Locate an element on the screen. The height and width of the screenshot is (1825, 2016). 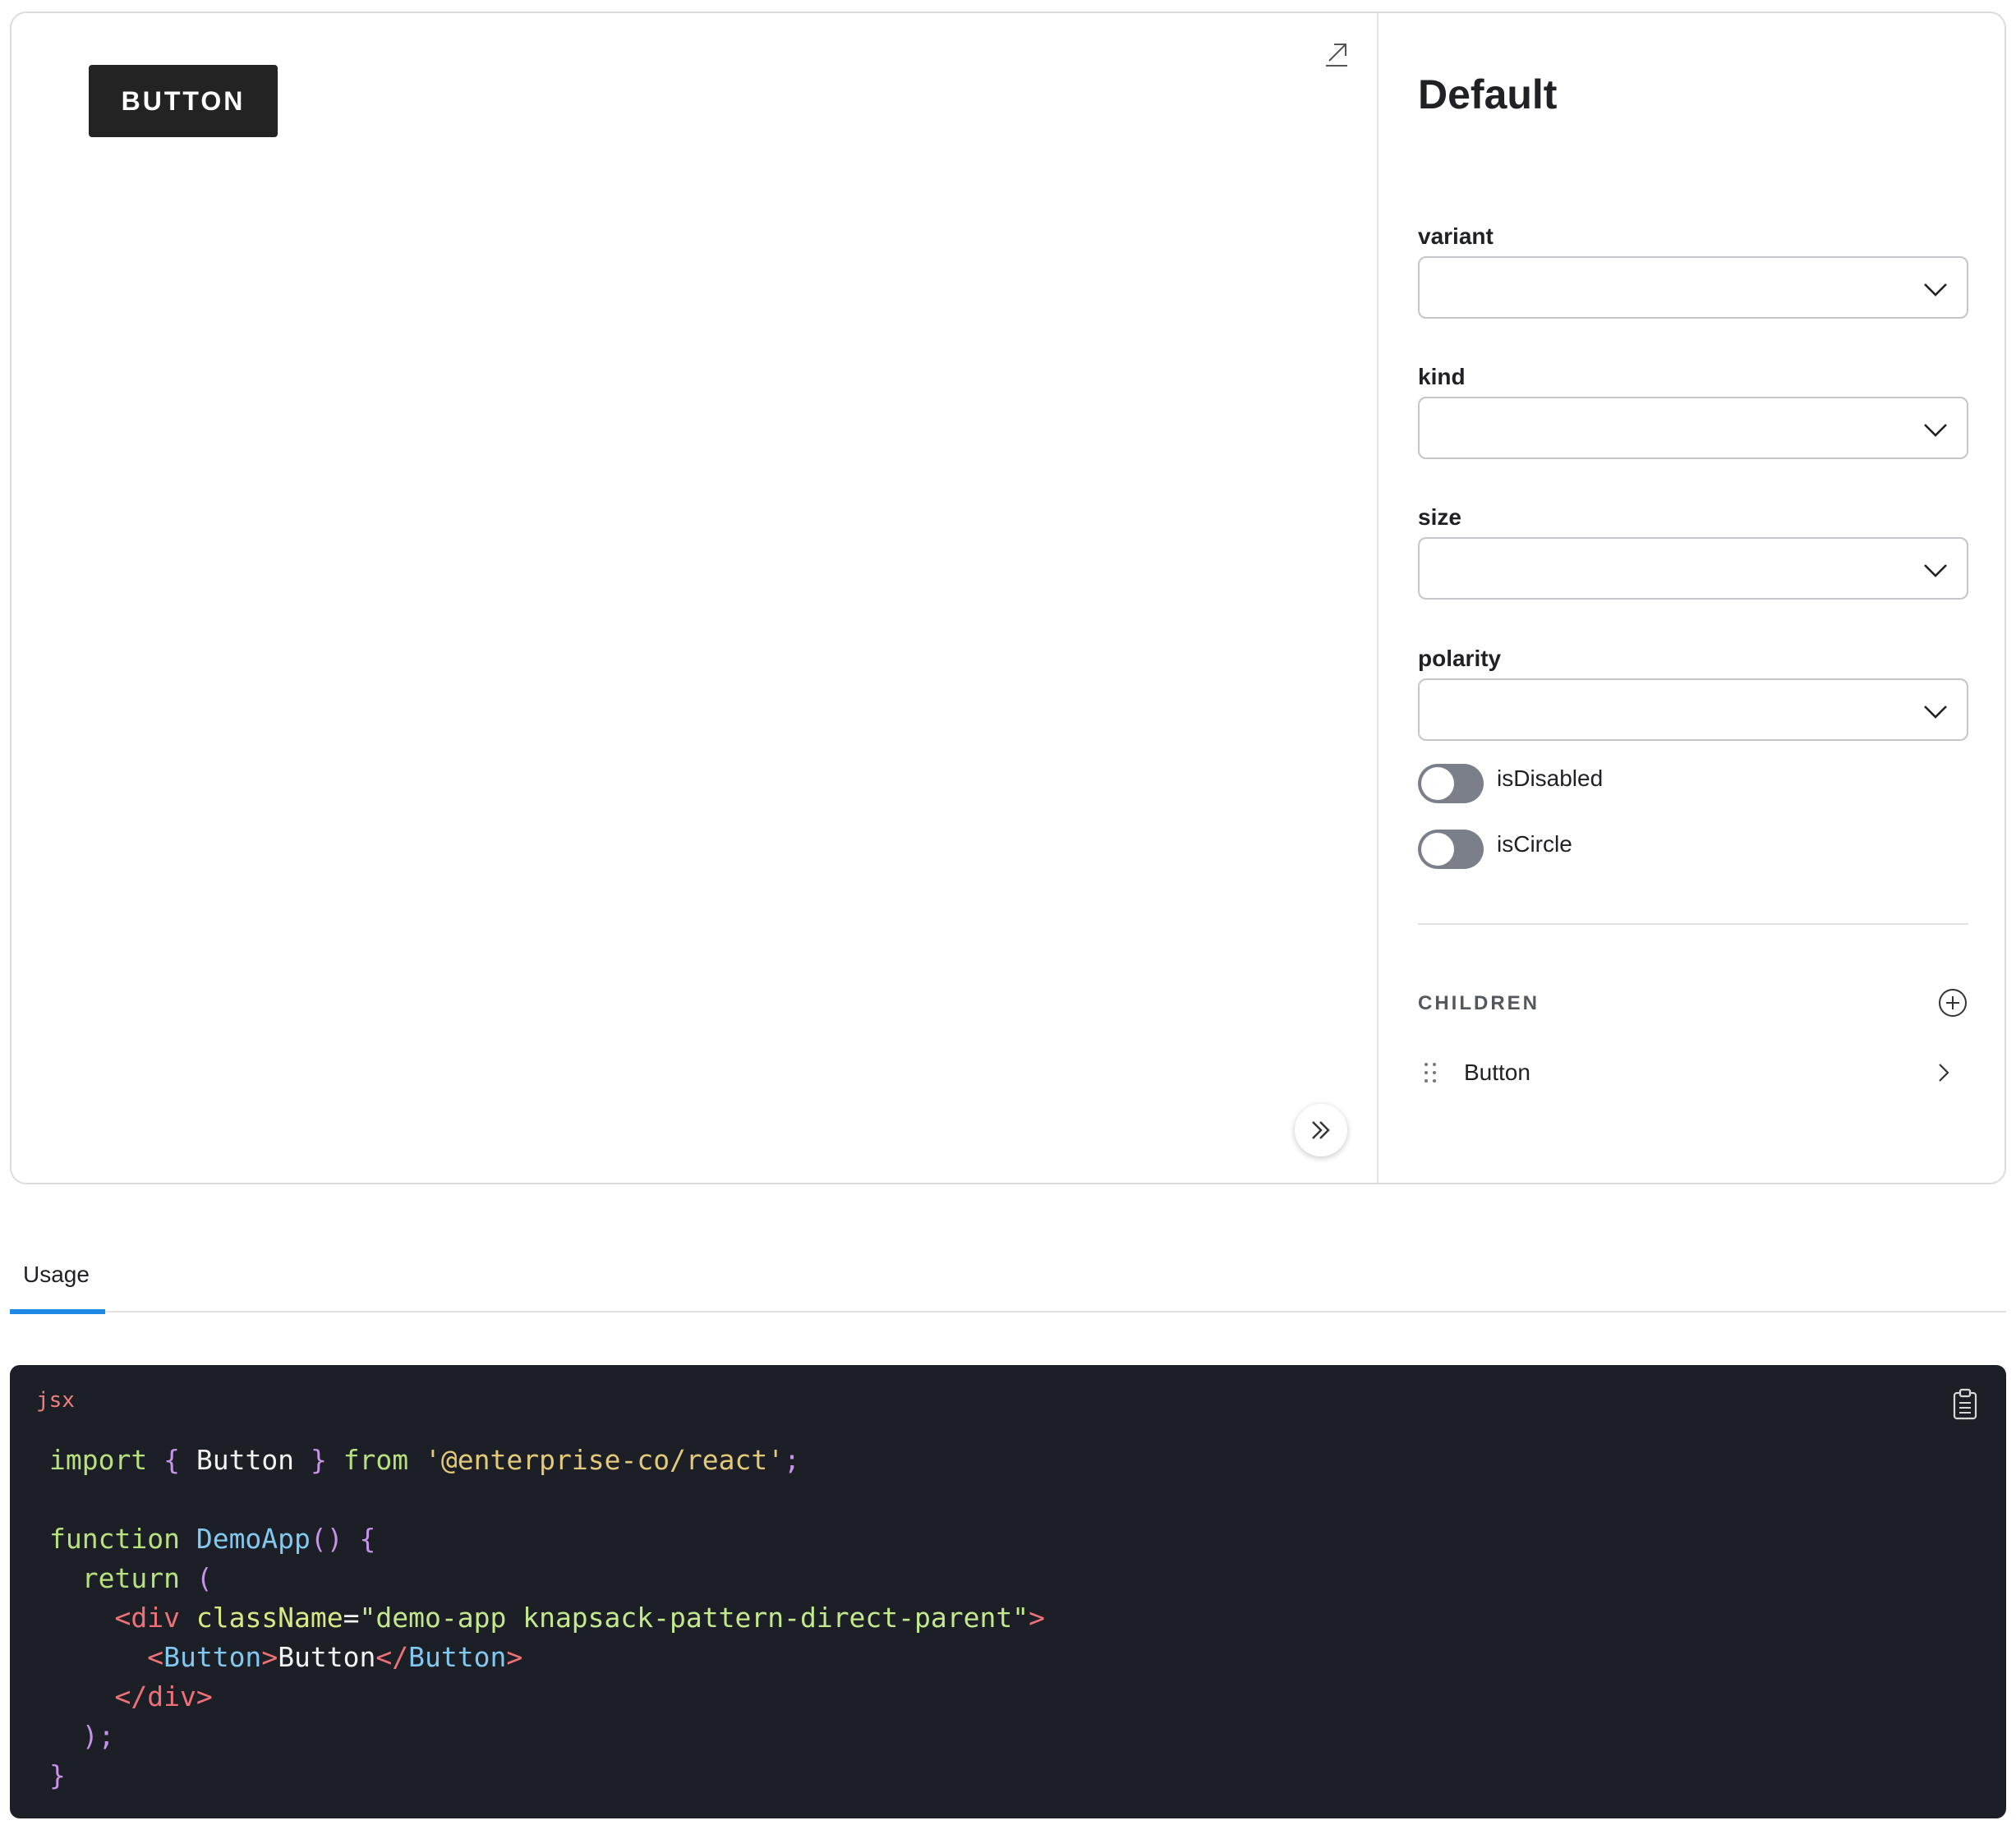
plus-circle-icon is located at coordinates (1952, 1002).